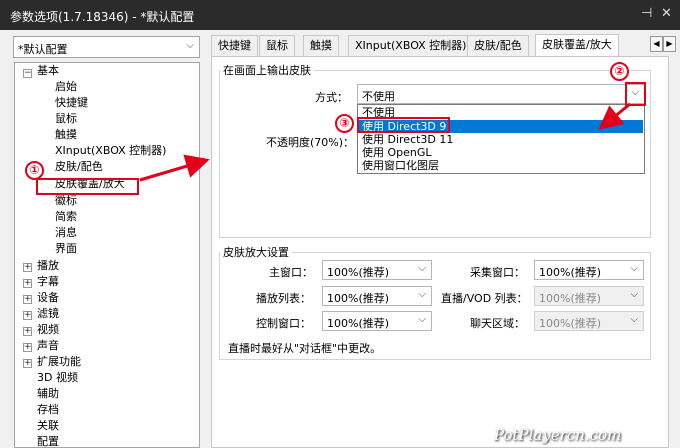 The image size is (680, 448). What do you see at coordinates (558, 435) in the screenshot?
I see `watermark-text: PotPlayercn.com` at bounding box center [558, 435].